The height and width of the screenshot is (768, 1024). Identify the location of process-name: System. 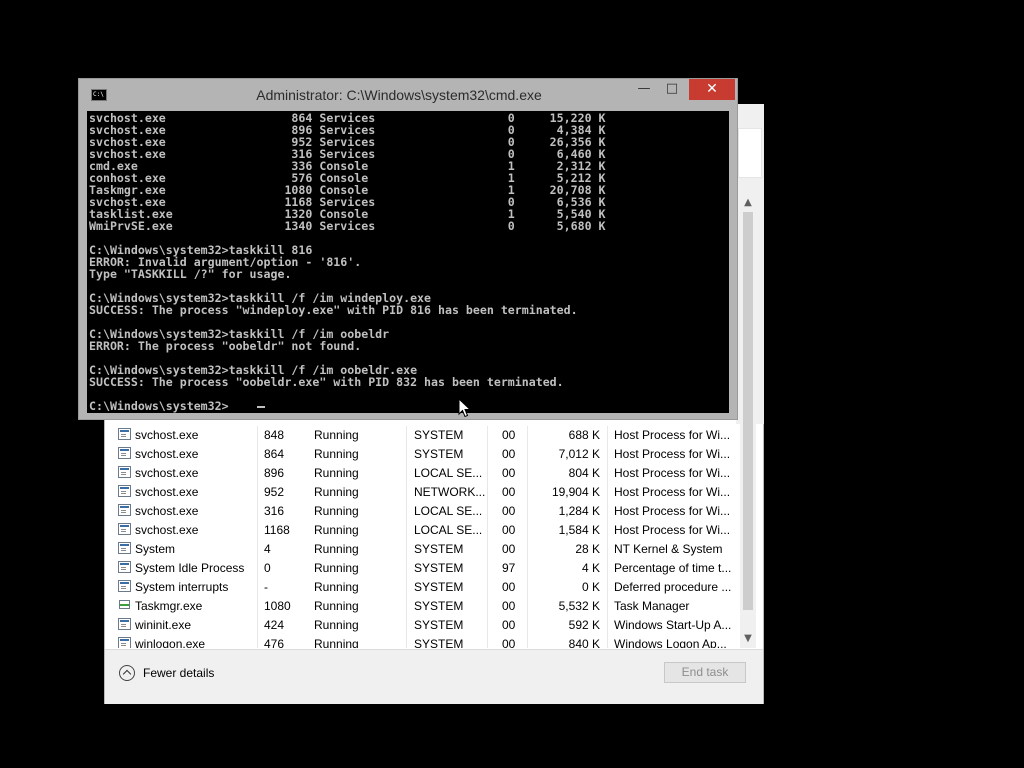
(155, 549).